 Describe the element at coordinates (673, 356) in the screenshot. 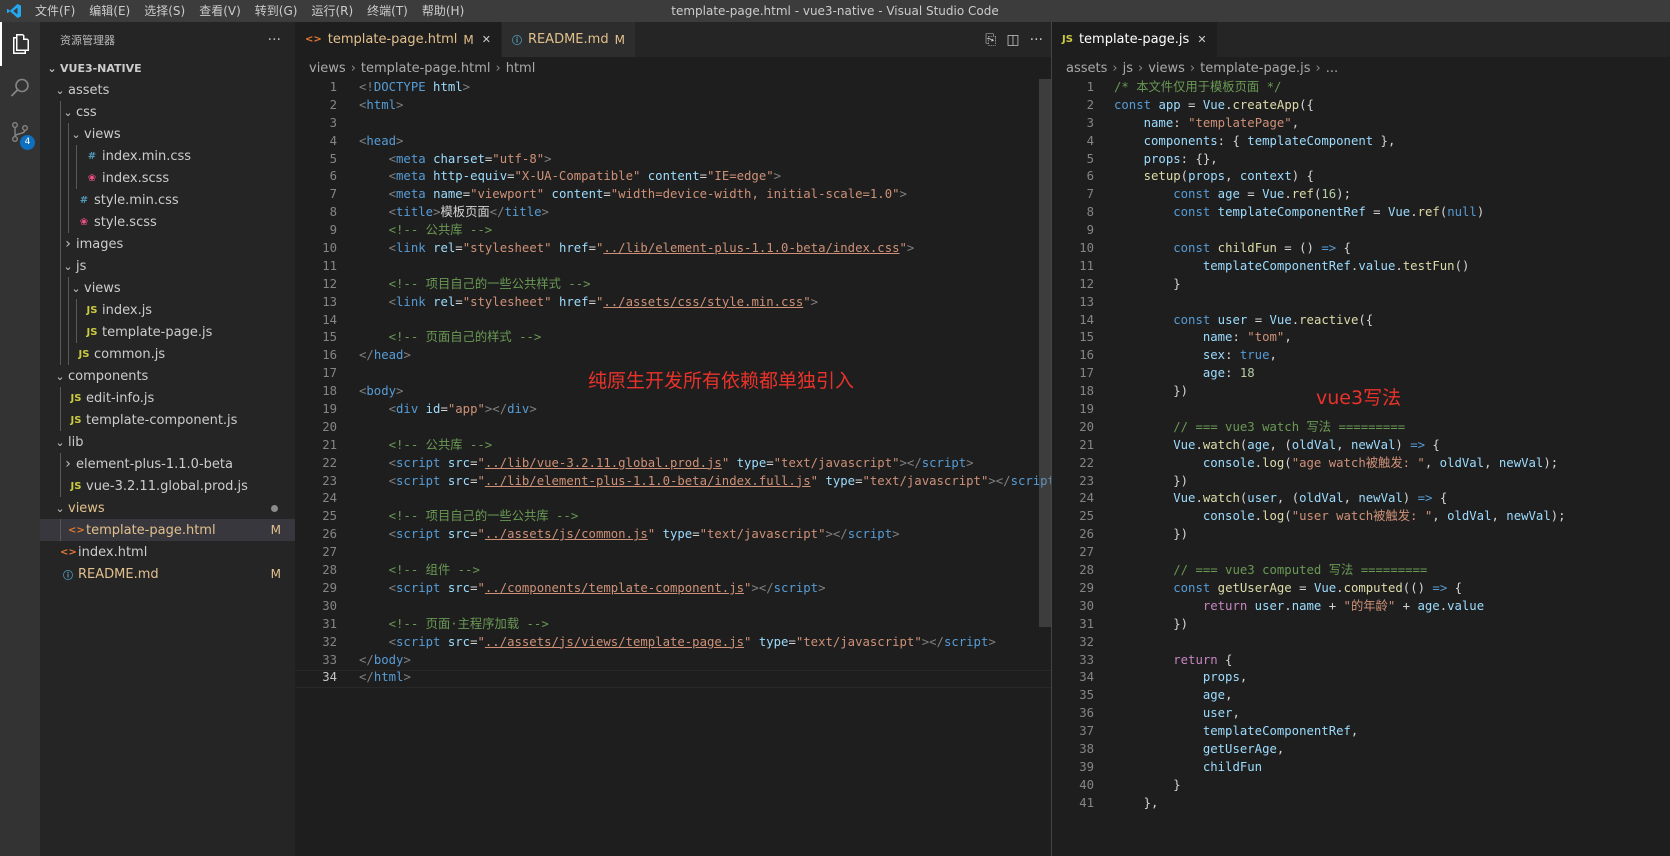

I see `code-line: 16 </head>` at that location.